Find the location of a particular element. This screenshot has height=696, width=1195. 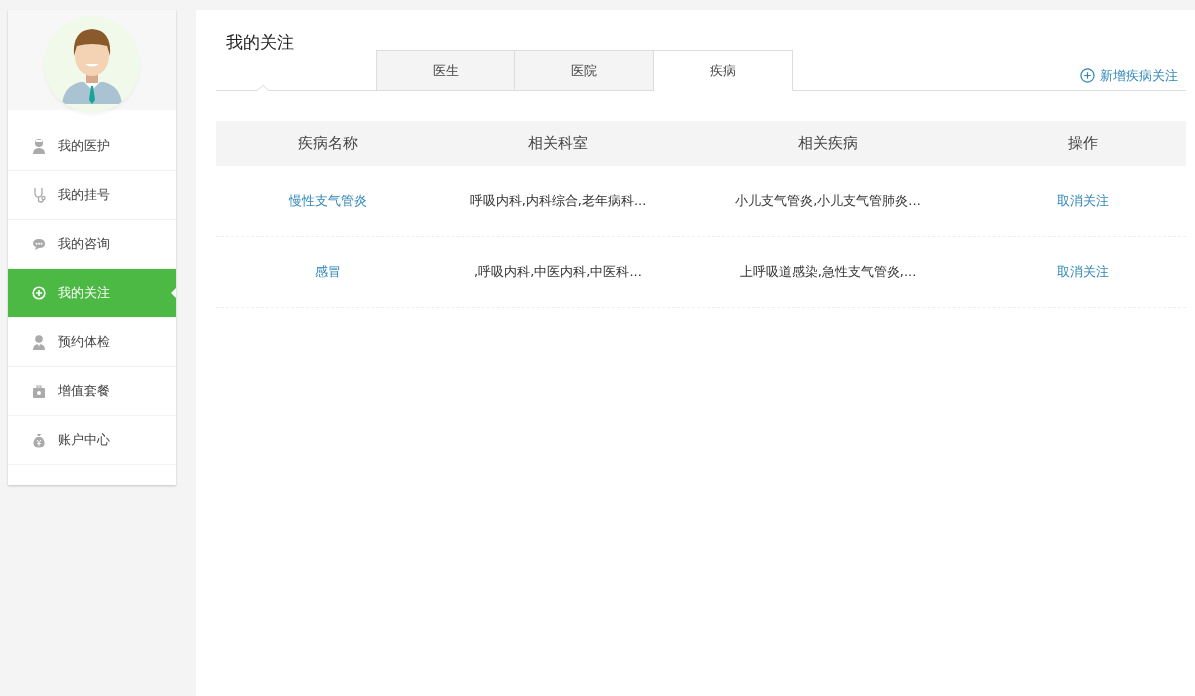

nurse-icon is located at coordinates (39, 146).